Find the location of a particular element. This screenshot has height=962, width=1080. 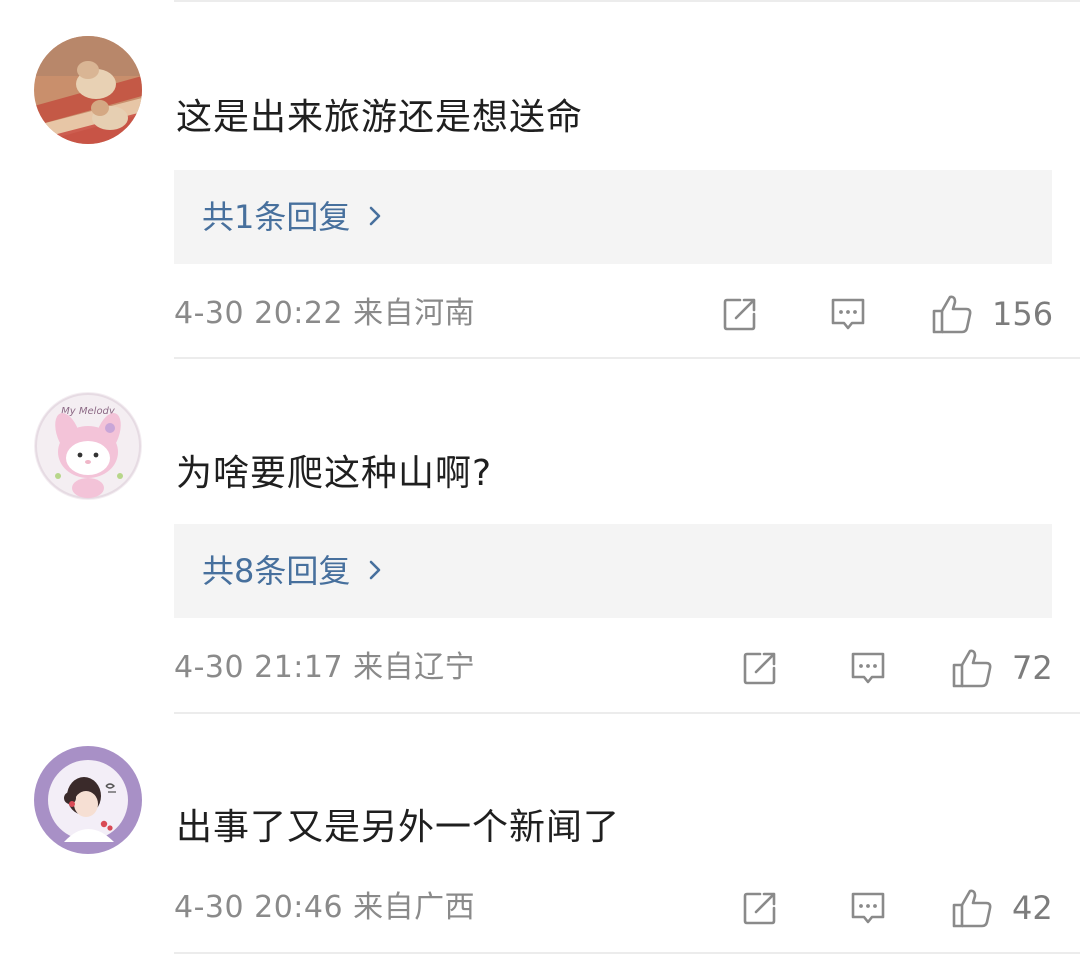

comment-location: 来自广西 is located at coordinates (414, 907).